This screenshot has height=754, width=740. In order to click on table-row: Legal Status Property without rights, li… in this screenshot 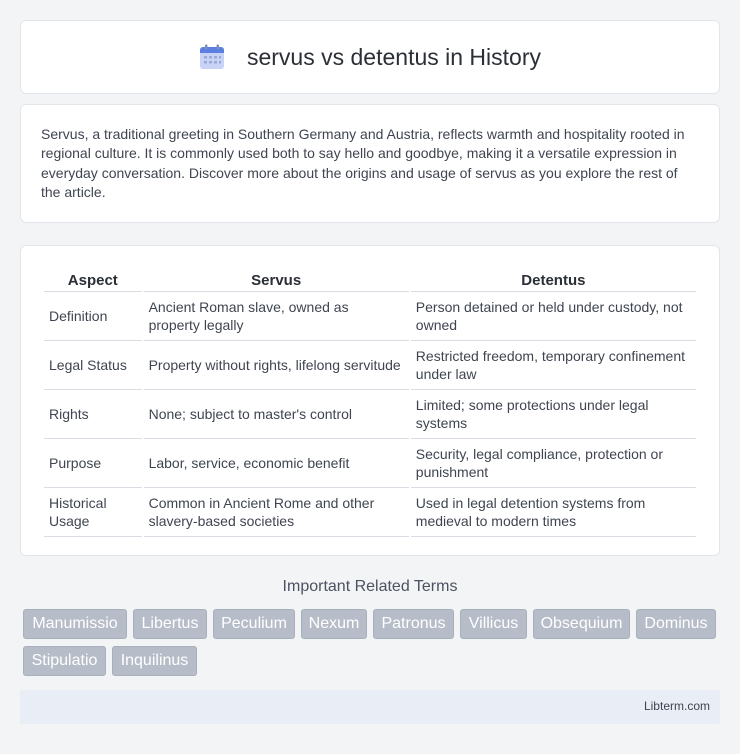, I will do `click(370, 365)`.